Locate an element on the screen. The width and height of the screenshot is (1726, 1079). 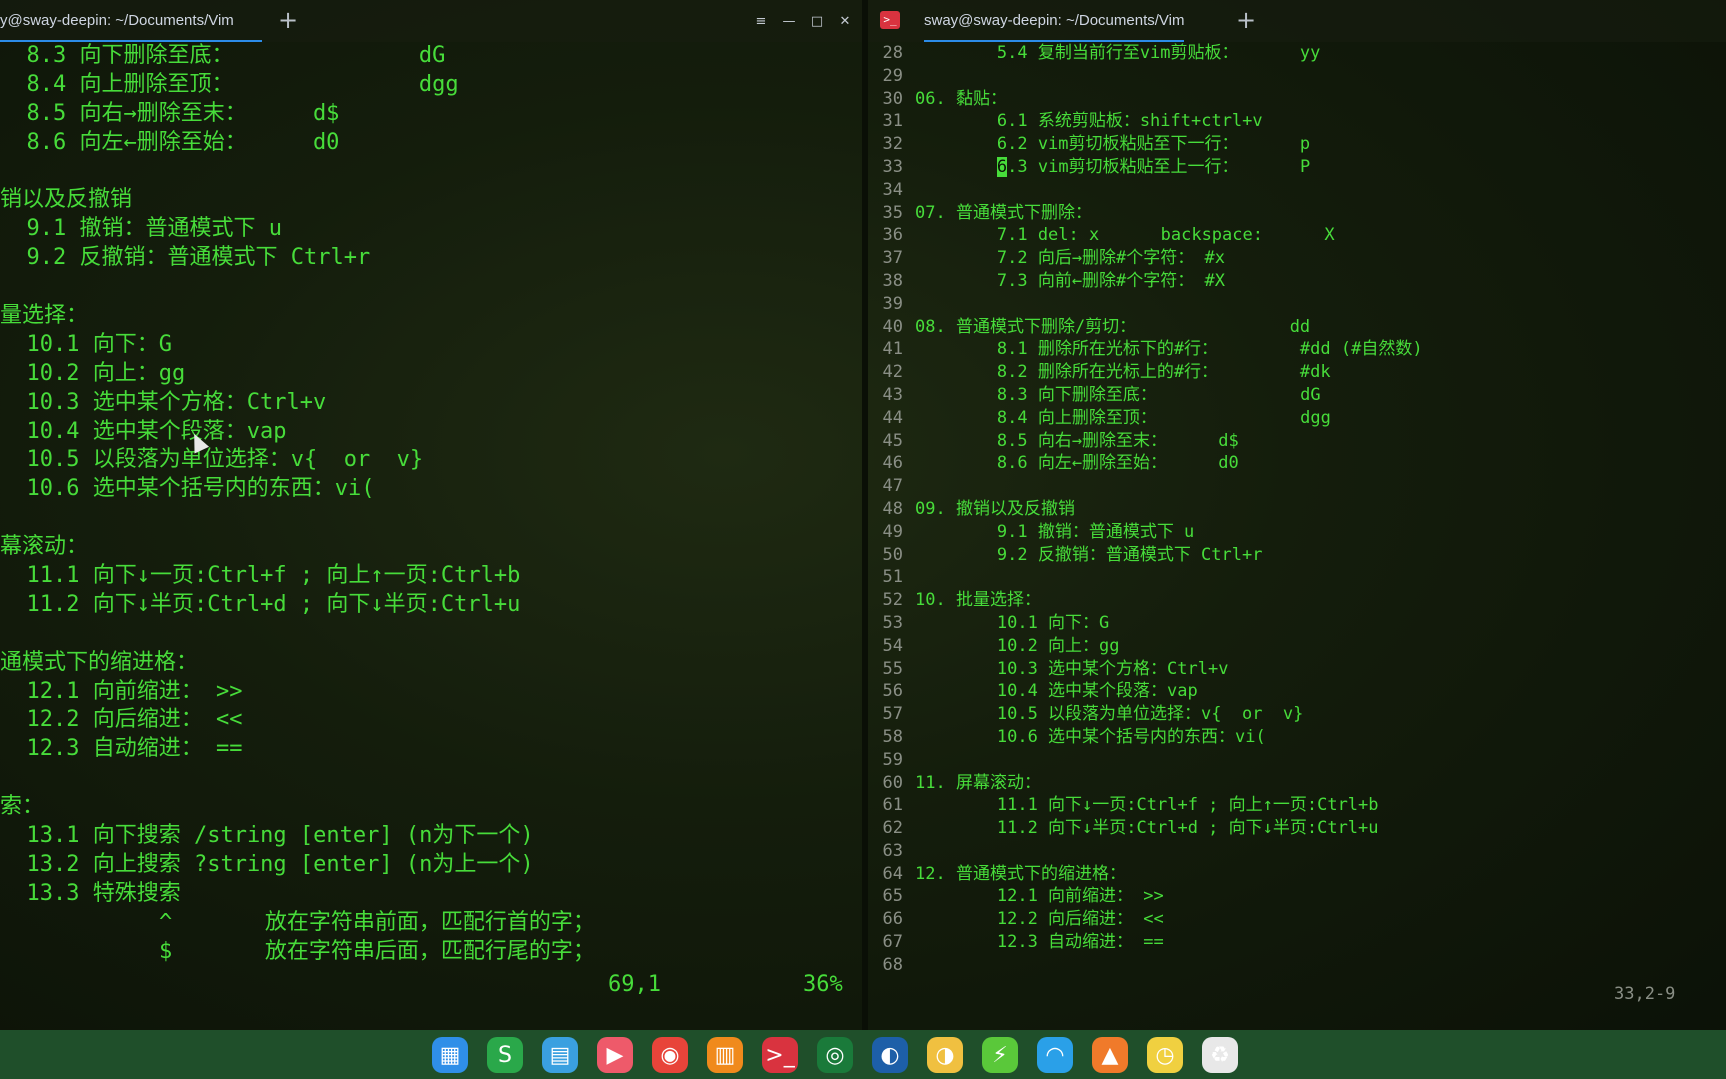
left-buffer-line: 13.2 向上搜索 ?string [enter] (n为上一个) is located at coordinates (267, 864).